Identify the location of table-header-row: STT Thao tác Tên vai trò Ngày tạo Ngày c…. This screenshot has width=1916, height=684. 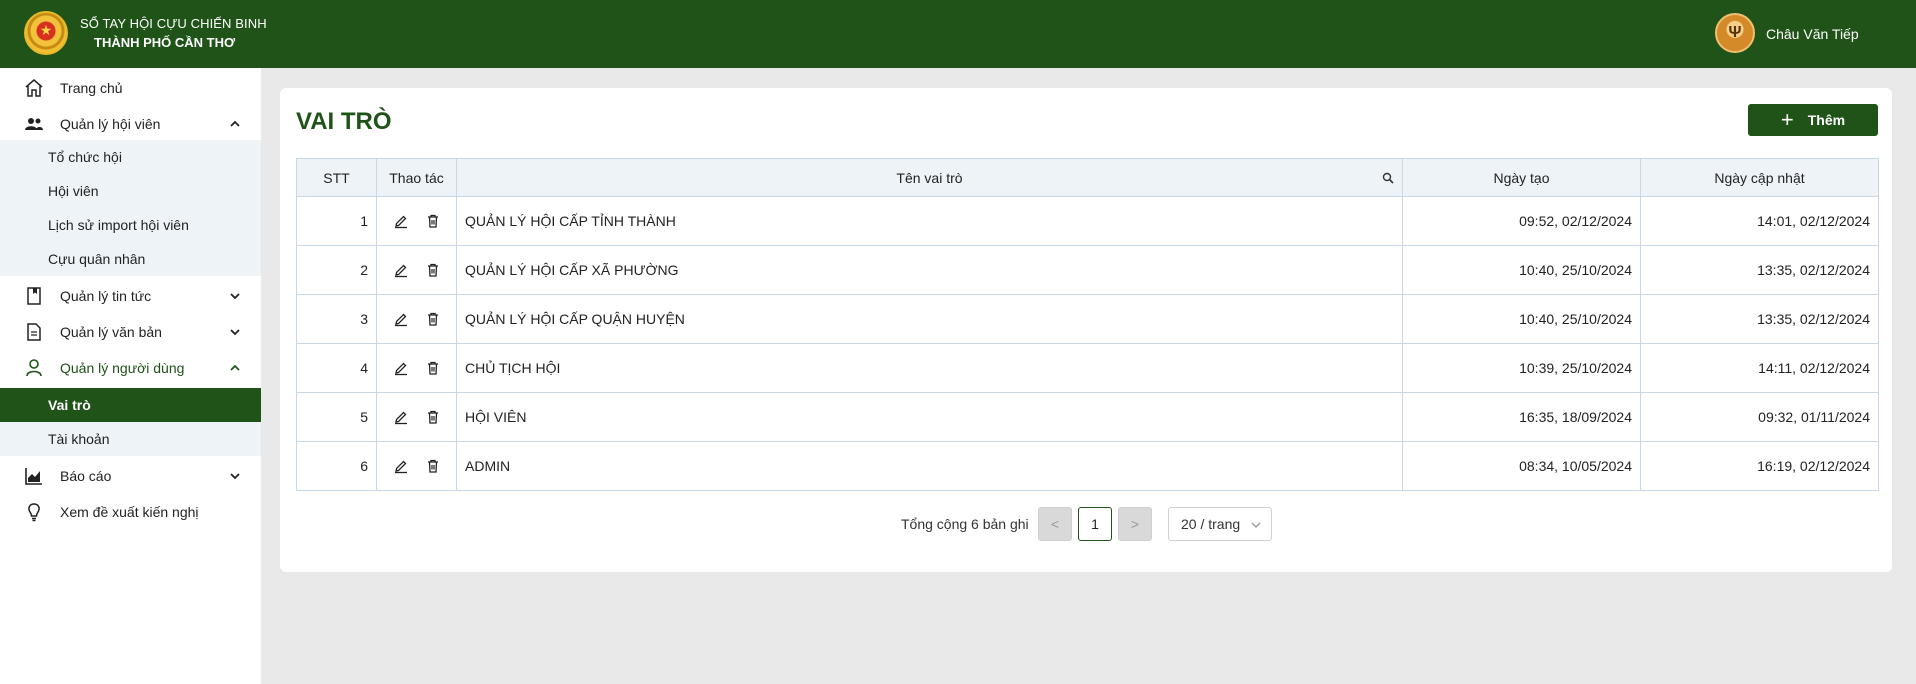
(1087, 177).